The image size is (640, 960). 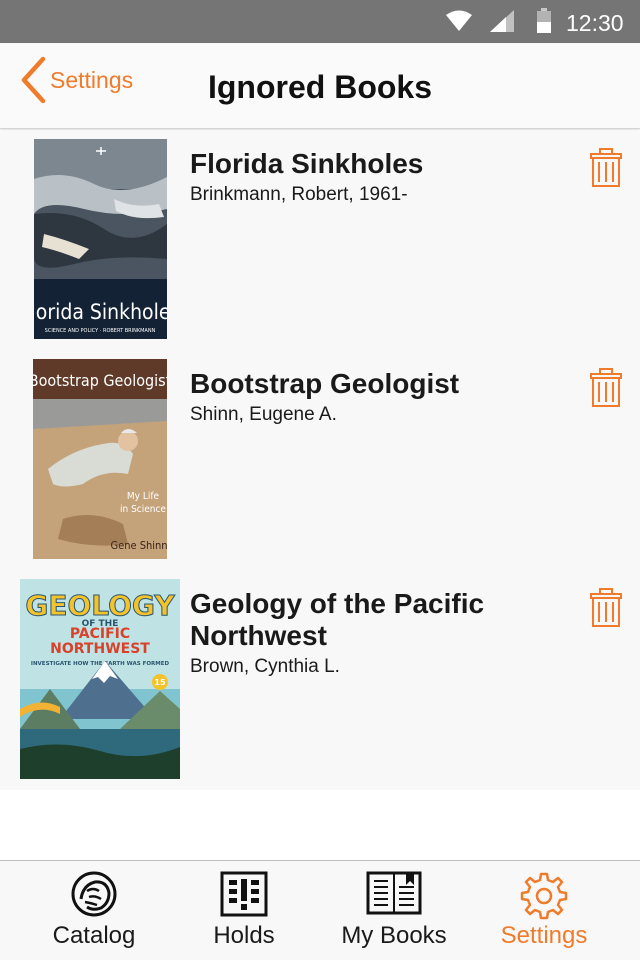 I want to click on book-title: Bootstrap Geologist, so click(x=325, y=383).